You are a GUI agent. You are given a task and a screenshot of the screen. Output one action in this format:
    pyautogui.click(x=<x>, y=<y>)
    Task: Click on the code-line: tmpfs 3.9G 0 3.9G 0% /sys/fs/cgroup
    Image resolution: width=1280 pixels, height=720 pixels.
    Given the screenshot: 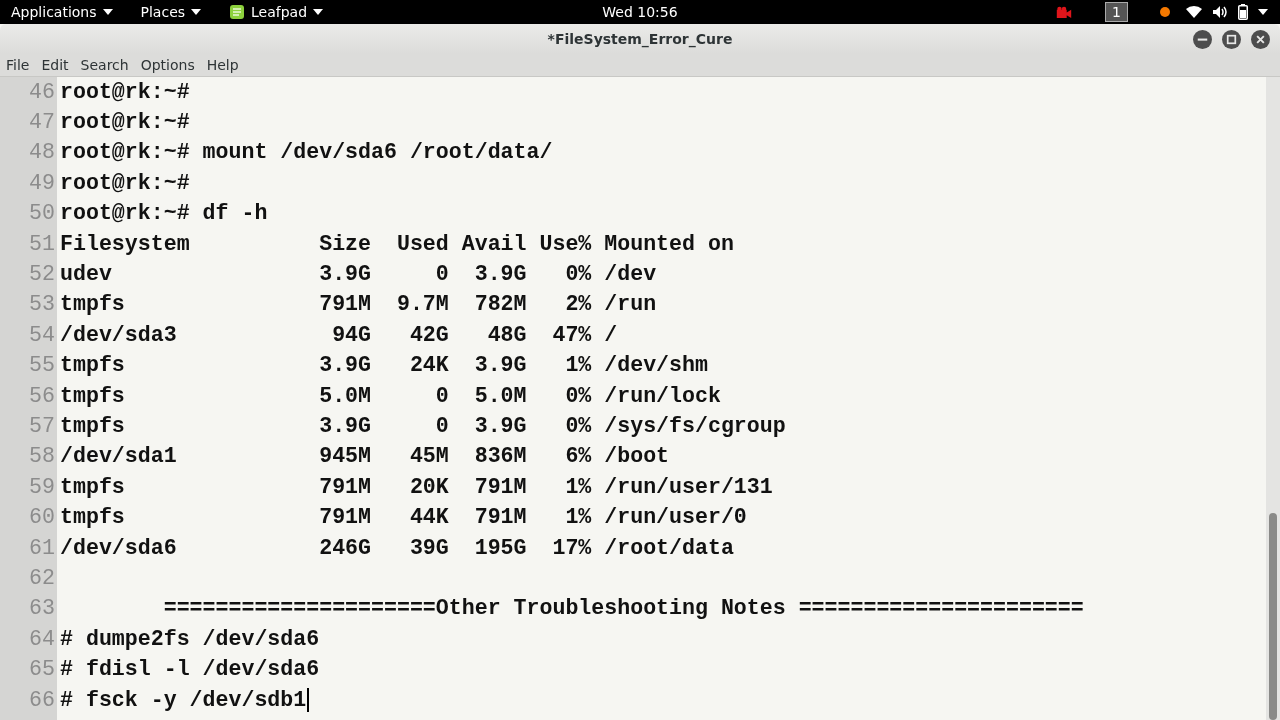 What is the action you would take?
    pyautogui.click(x=423, y=426)
    